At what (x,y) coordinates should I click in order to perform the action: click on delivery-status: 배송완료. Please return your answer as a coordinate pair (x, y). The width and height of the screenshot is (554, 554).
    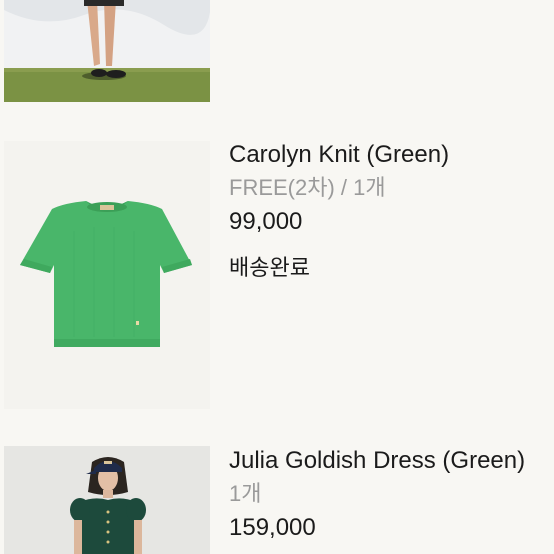
    Looking at the image, I should click on (269, 267).